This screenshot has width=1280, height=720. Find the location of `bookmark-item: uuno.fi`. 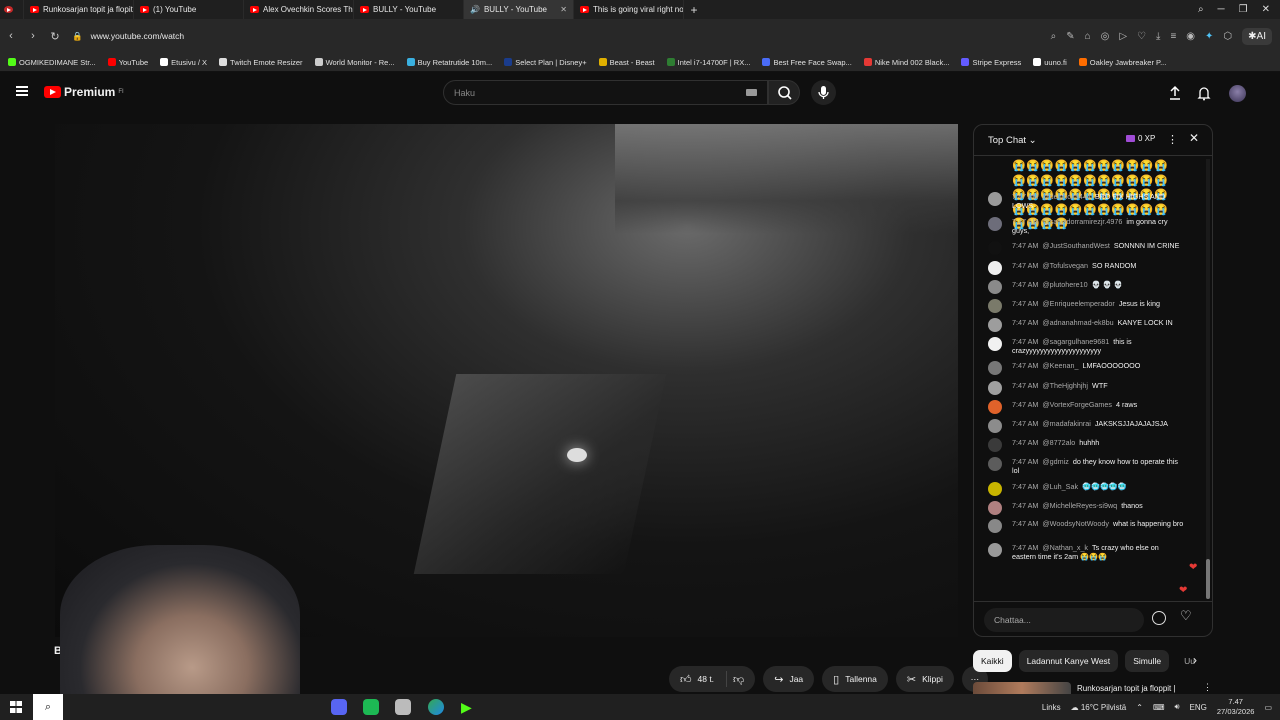

bookmark-item: uuno.fi is located at coordinates (1050, 62).